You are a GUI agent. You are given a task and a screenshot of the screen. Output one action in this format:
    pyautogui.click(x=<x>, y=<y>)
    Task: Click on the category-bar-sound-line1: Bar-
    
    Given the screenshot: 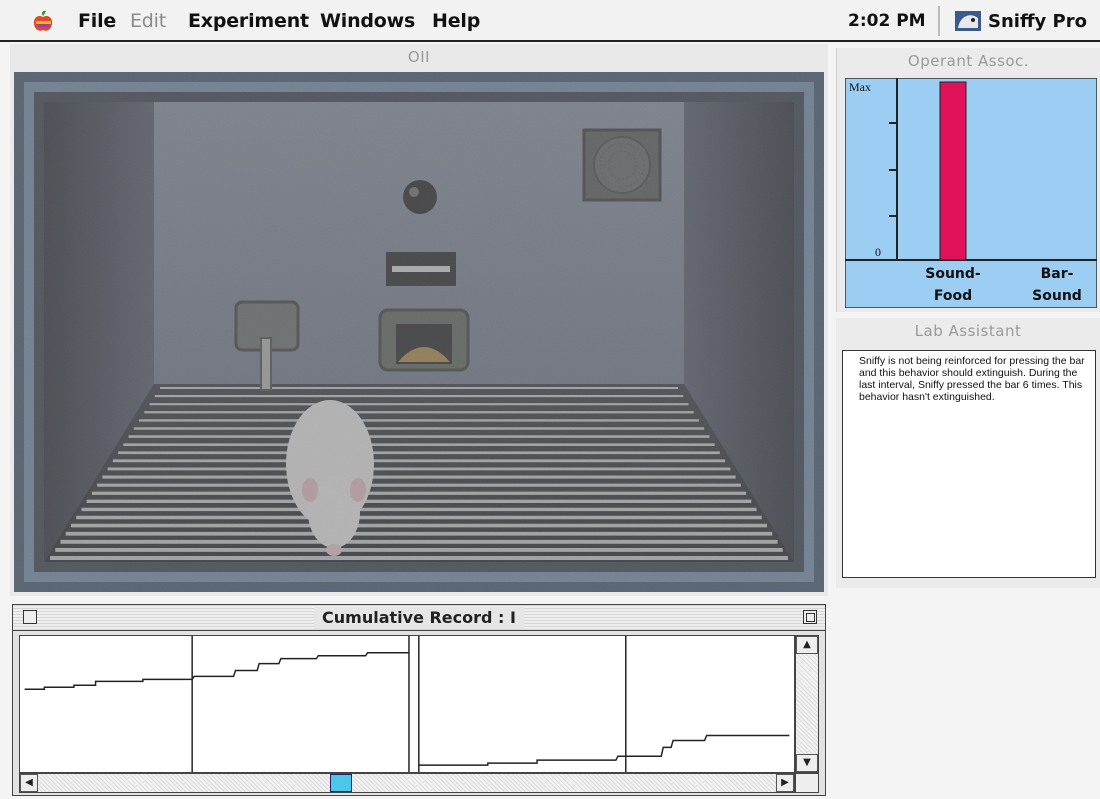 What is the action you would take?
    pyautogui.click(x=1057, y=274)
    